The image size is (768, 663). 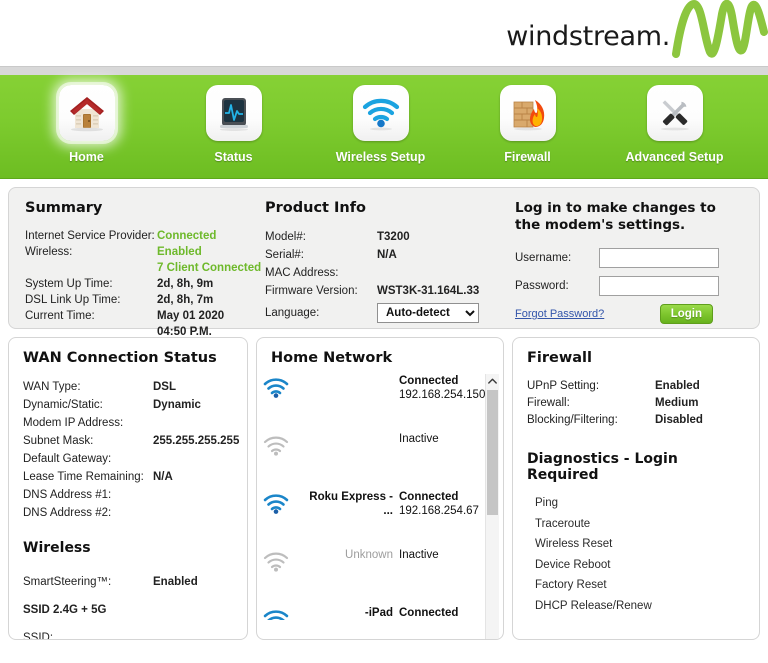 What do you see at coordinates (90, 236) in the screenshot?
I see `summary-row-label: Internet Service Provider:` at bounding box center [90, 236].